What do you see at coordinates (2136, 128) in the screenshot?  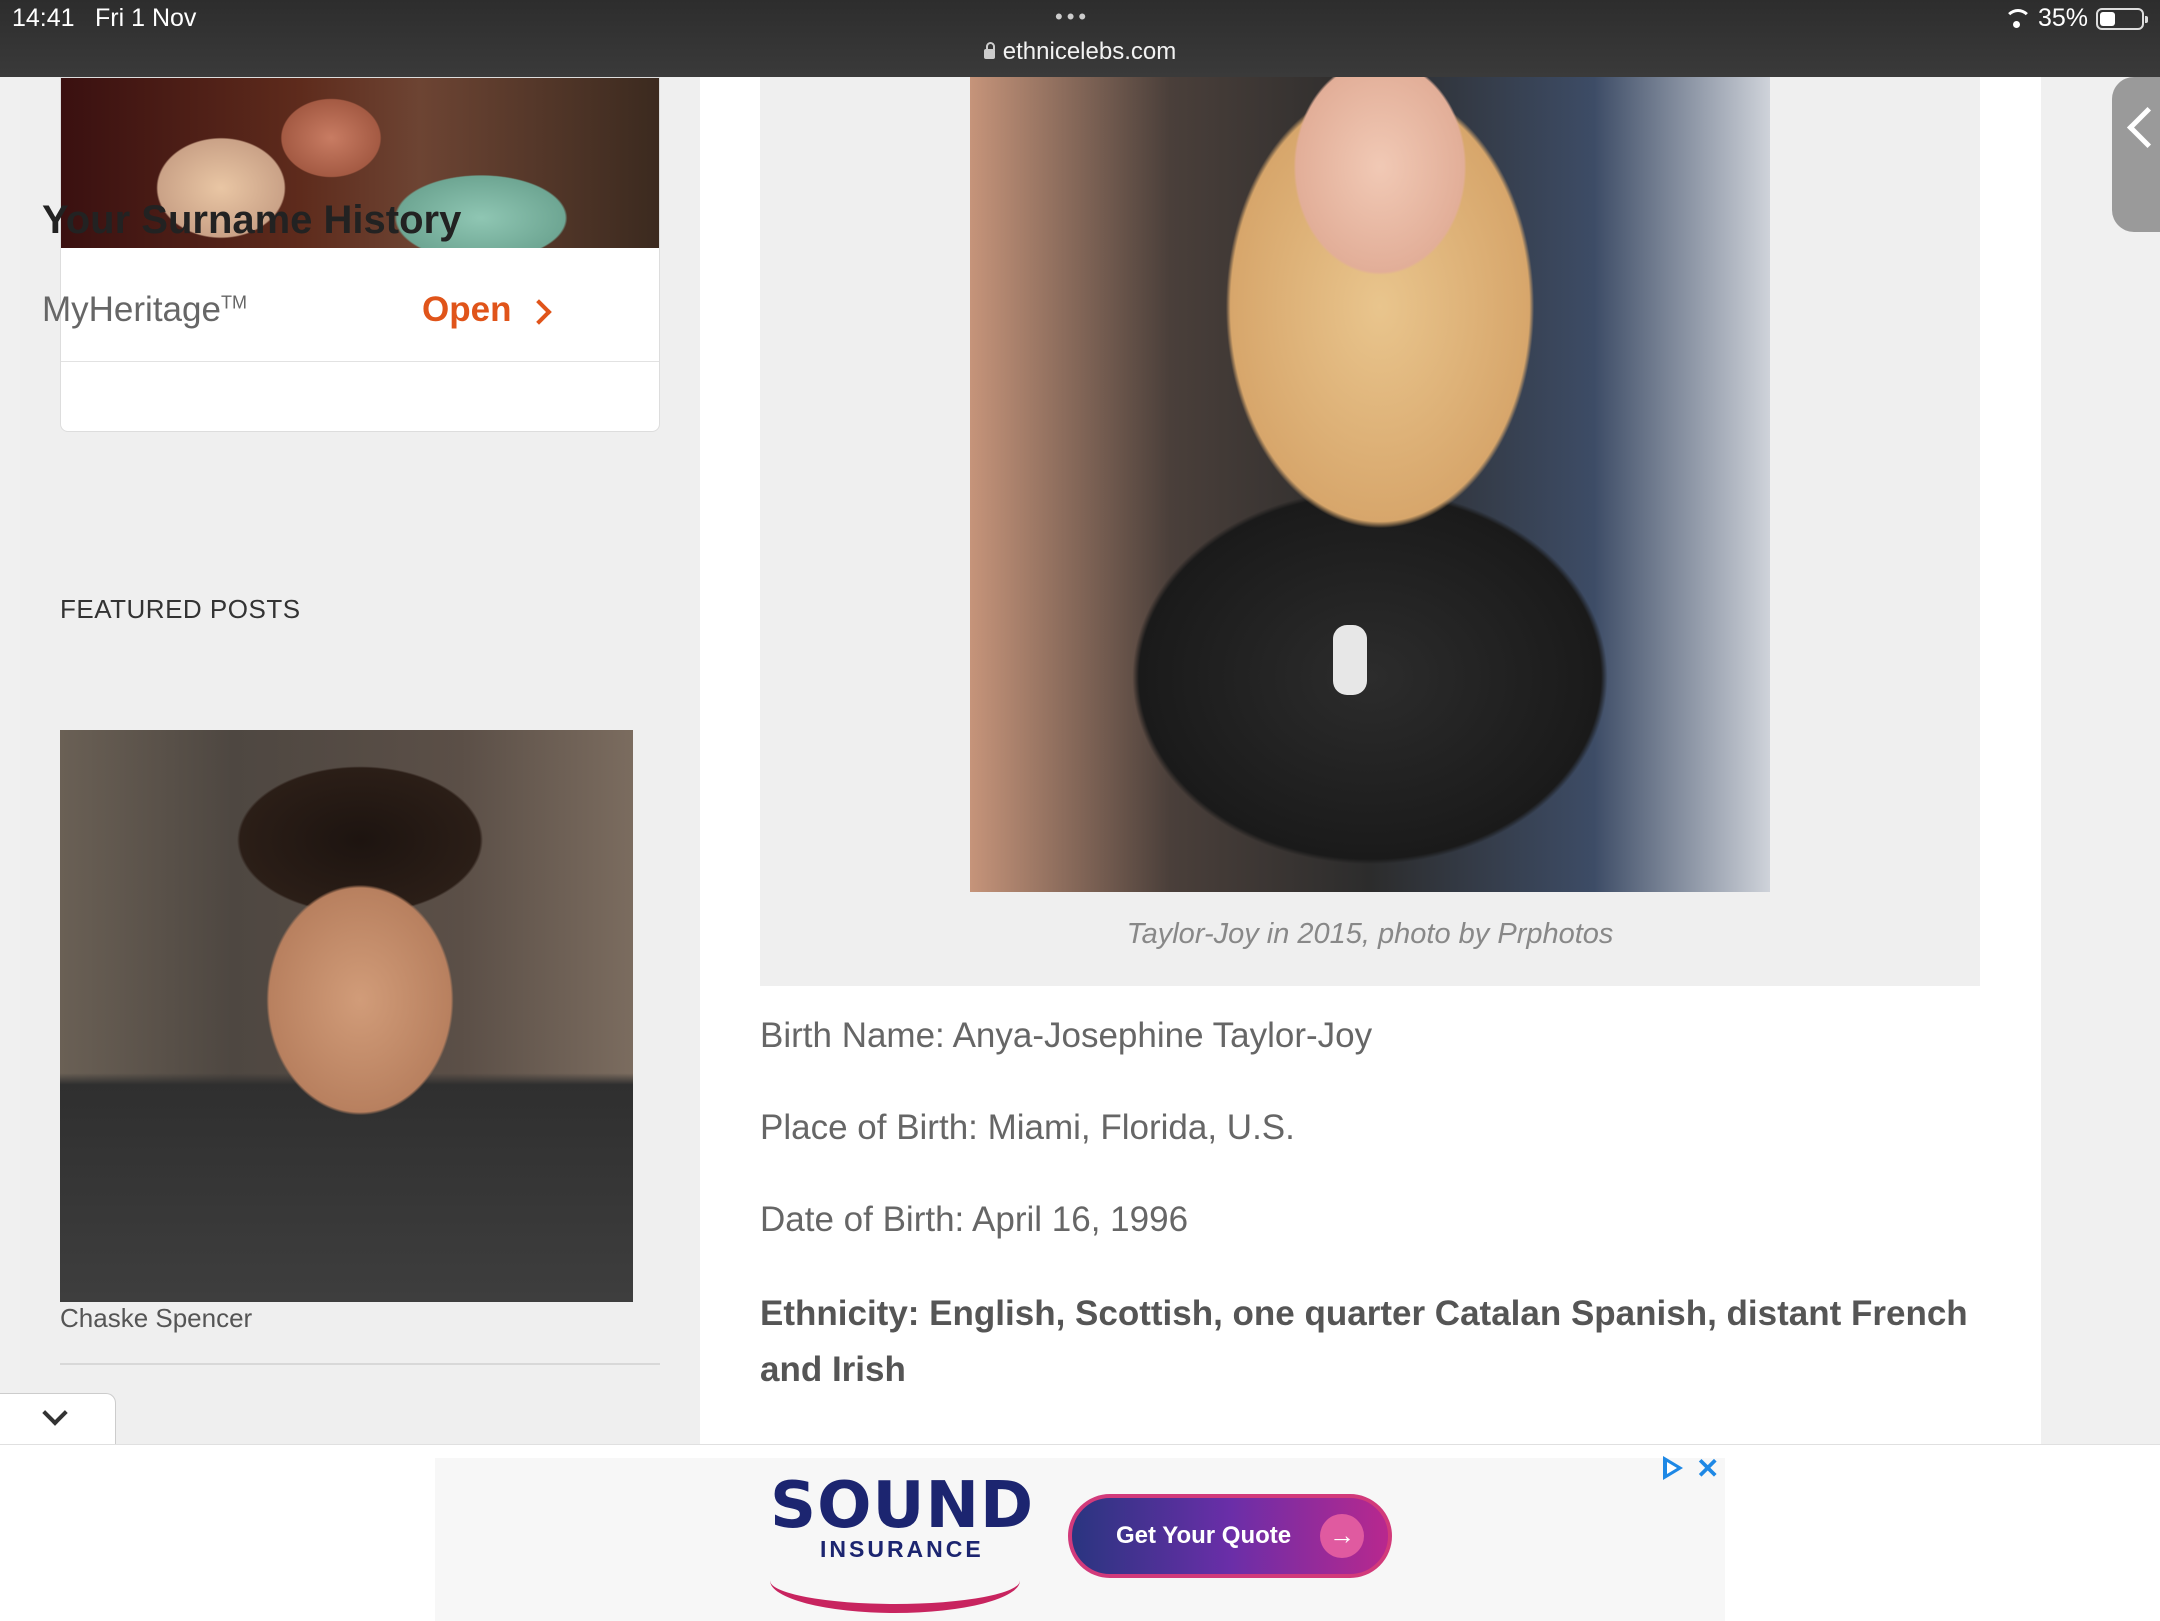 I see `chevron-left-icon` at bounding box center [2136, 128].